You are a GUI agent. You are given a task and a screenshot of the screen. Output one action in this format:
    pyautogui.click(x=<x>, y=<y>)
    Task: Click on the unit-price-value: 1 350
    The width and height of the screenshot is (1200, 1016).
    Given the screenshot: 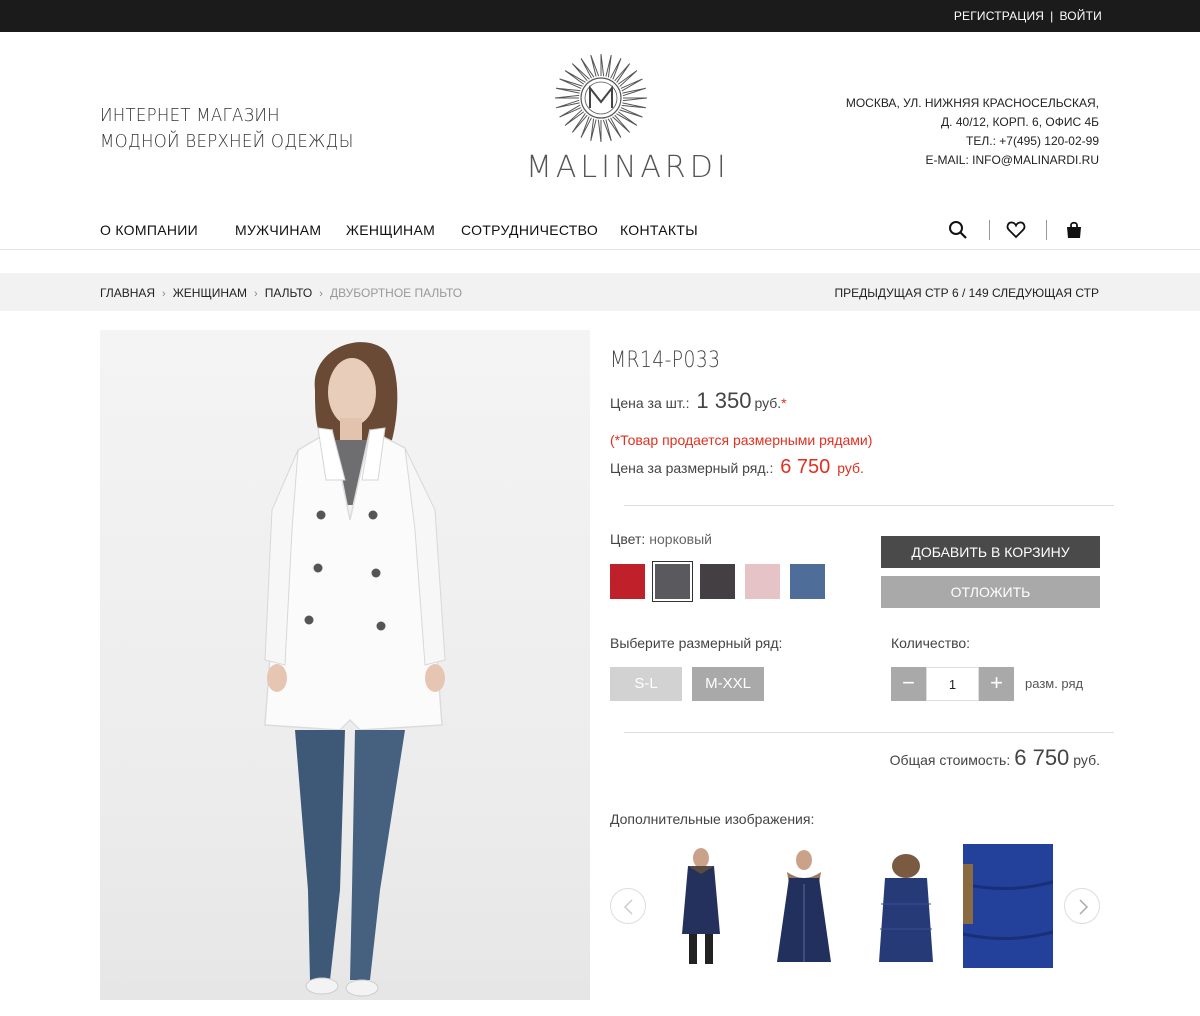 What is the action you would take?
    pyautogui.click(x=724, y=400)
    